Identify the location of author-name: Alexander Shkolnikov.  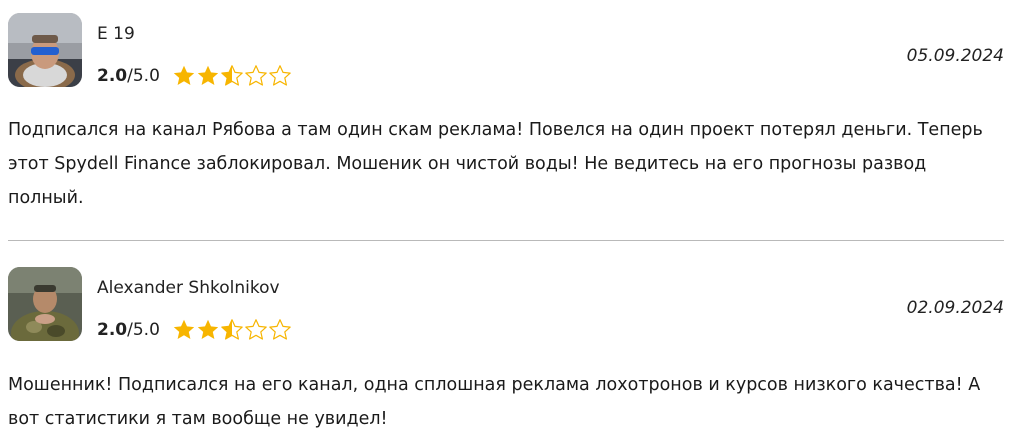
(188, 288).